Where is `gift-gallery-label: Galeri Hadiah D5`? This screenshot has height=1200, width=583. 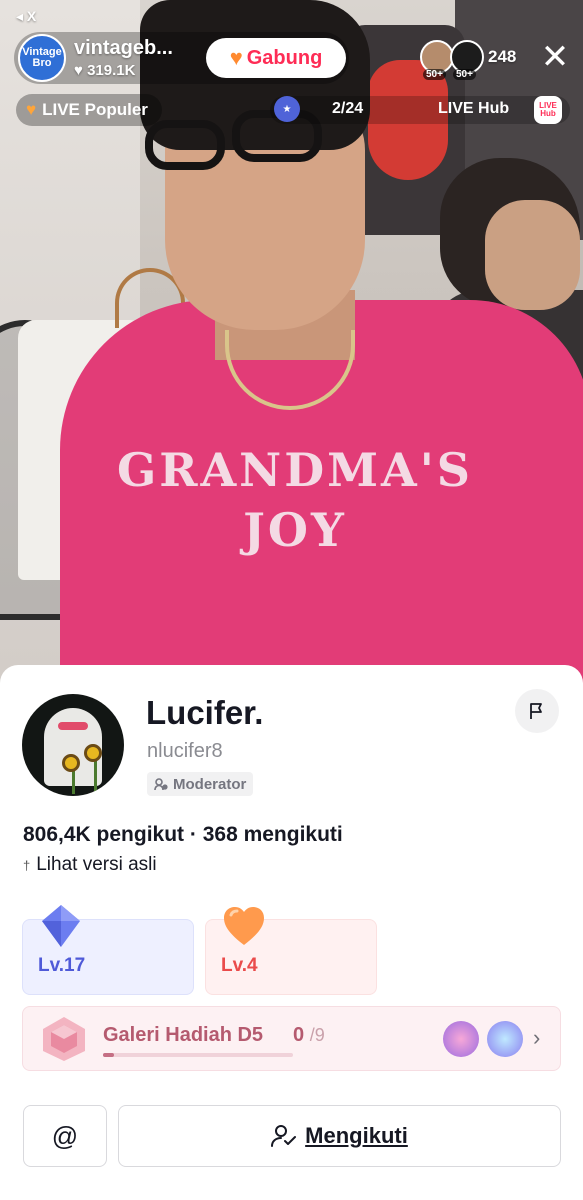
gift-gallery-label: Galeri Hadiah D5 is located at coordinates (183, 1035).